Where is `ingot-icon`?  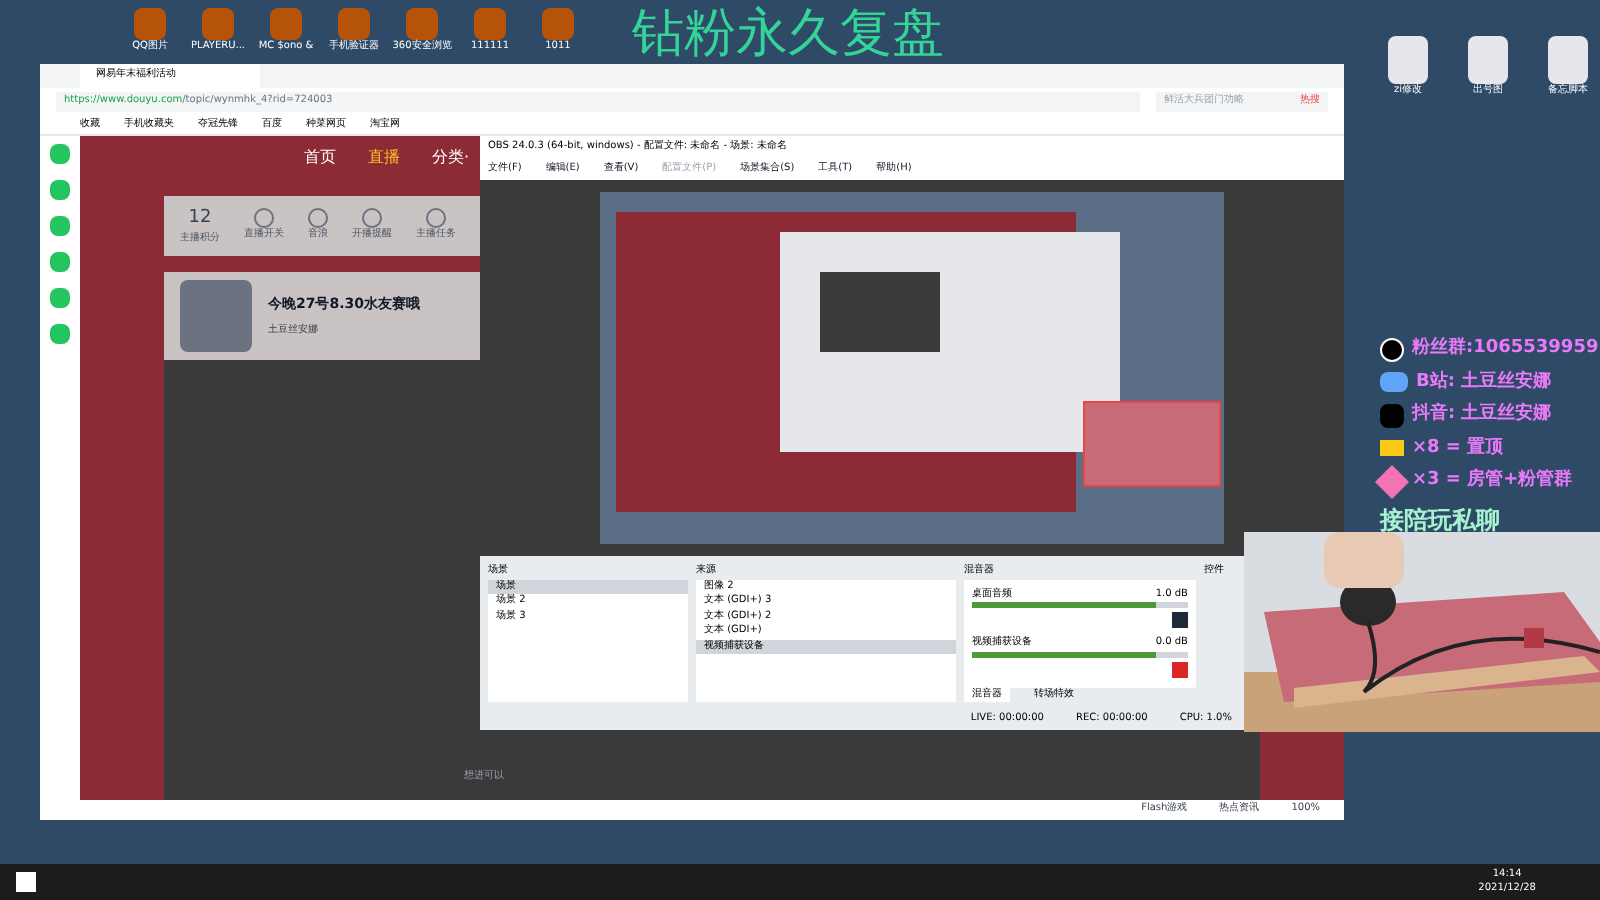 ingot-icon is located at coordinates (1392, 448).